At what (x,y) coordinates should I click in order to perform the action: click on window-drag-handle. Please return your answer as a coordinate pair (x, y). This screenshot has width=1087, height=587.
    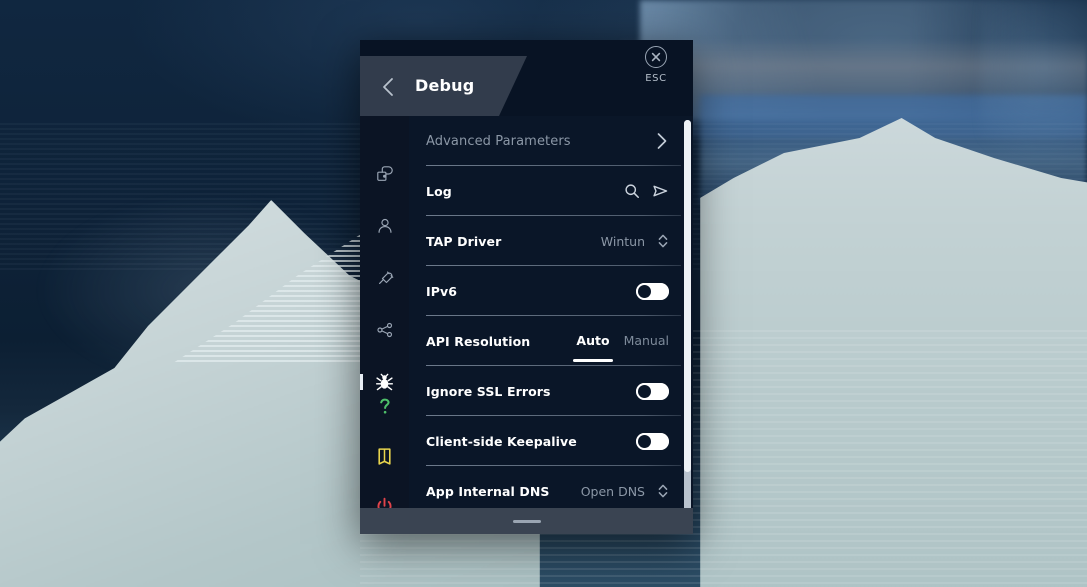
    Looking at the image, I should click on (526, 521).